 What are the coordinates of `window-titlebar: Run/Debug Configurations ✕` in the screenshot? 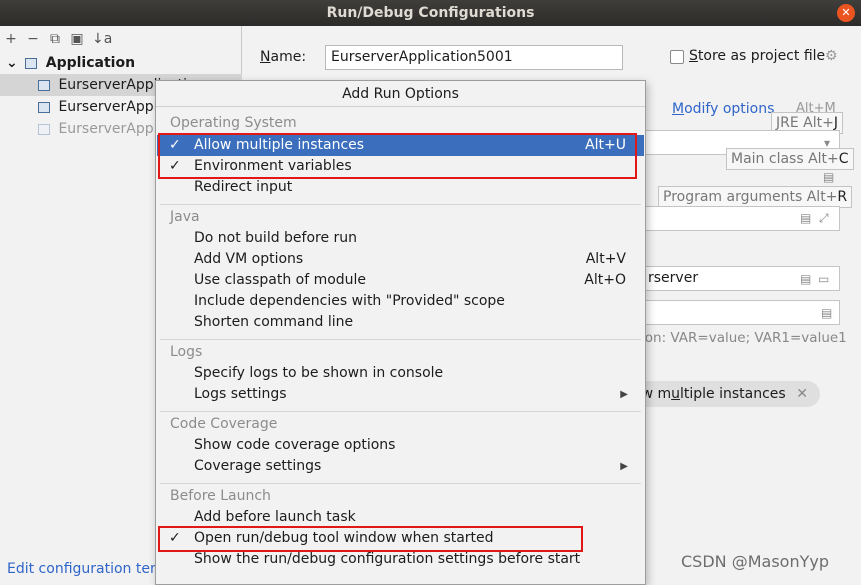 It's located at (430, 13).